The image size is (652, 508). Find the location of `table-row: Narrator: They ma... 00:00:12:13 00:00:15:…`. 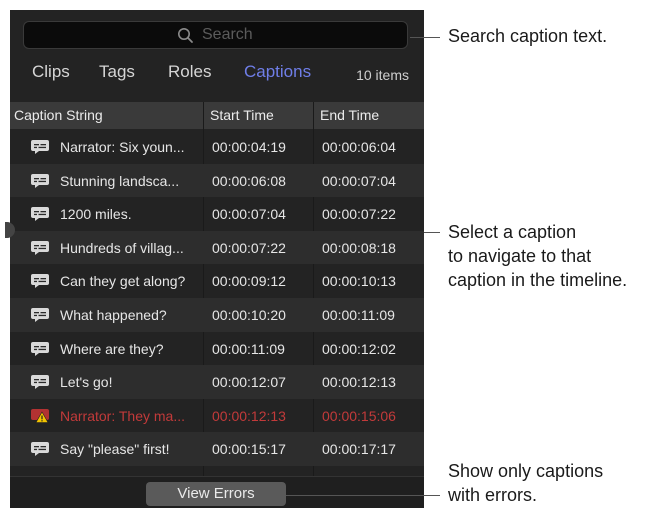

table-row: Narrator: They ma... 00:00:12:13 00:00:15:… is located at coordinates (217, 416).